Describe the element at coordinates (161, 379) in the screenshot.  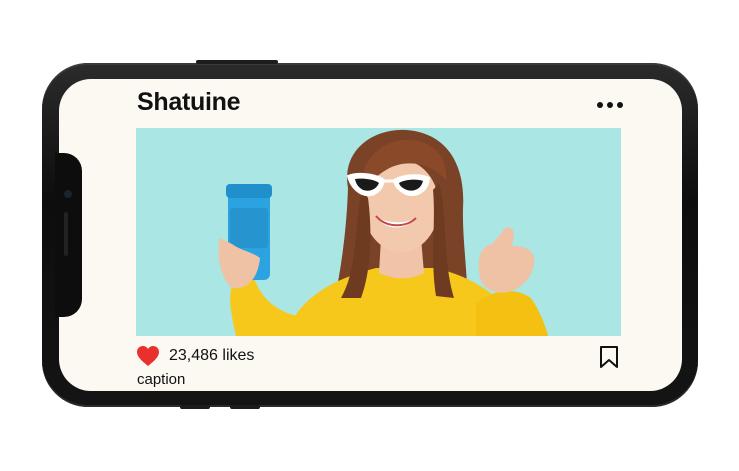
I see `post-caption: caption` at that location.